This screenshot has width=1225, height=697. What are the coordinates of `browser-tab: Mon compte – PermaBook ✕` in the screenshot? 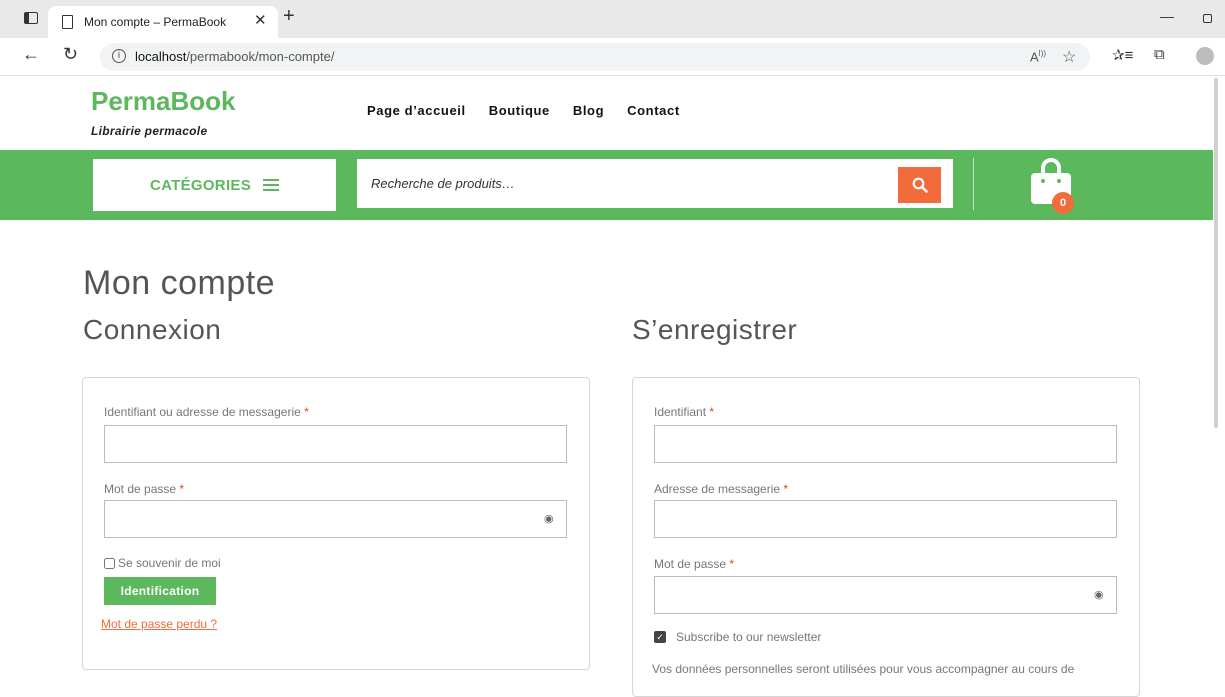 It's located at (163, 22).